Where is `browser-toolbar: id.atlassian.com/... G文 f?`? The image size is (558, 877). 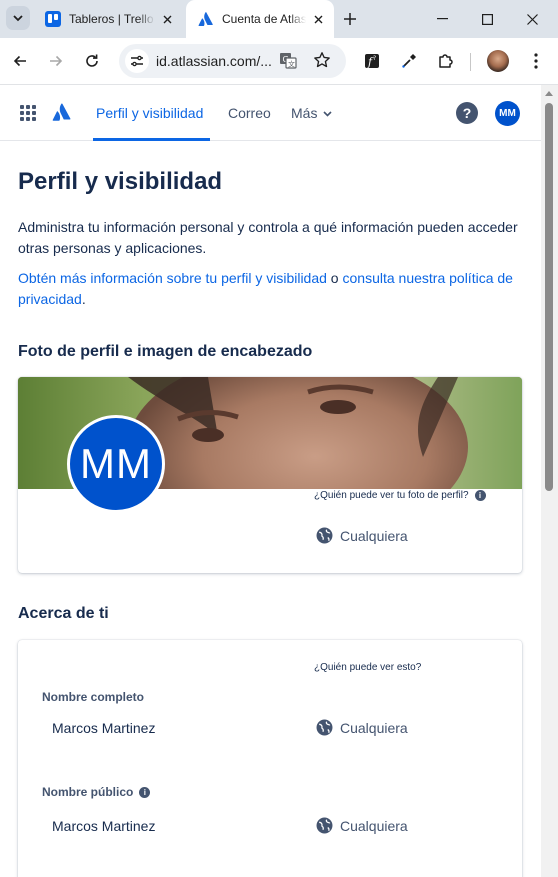
browser-toolbar: id.atlassian.com/... G文 f? is located at coordinates (279, 61).